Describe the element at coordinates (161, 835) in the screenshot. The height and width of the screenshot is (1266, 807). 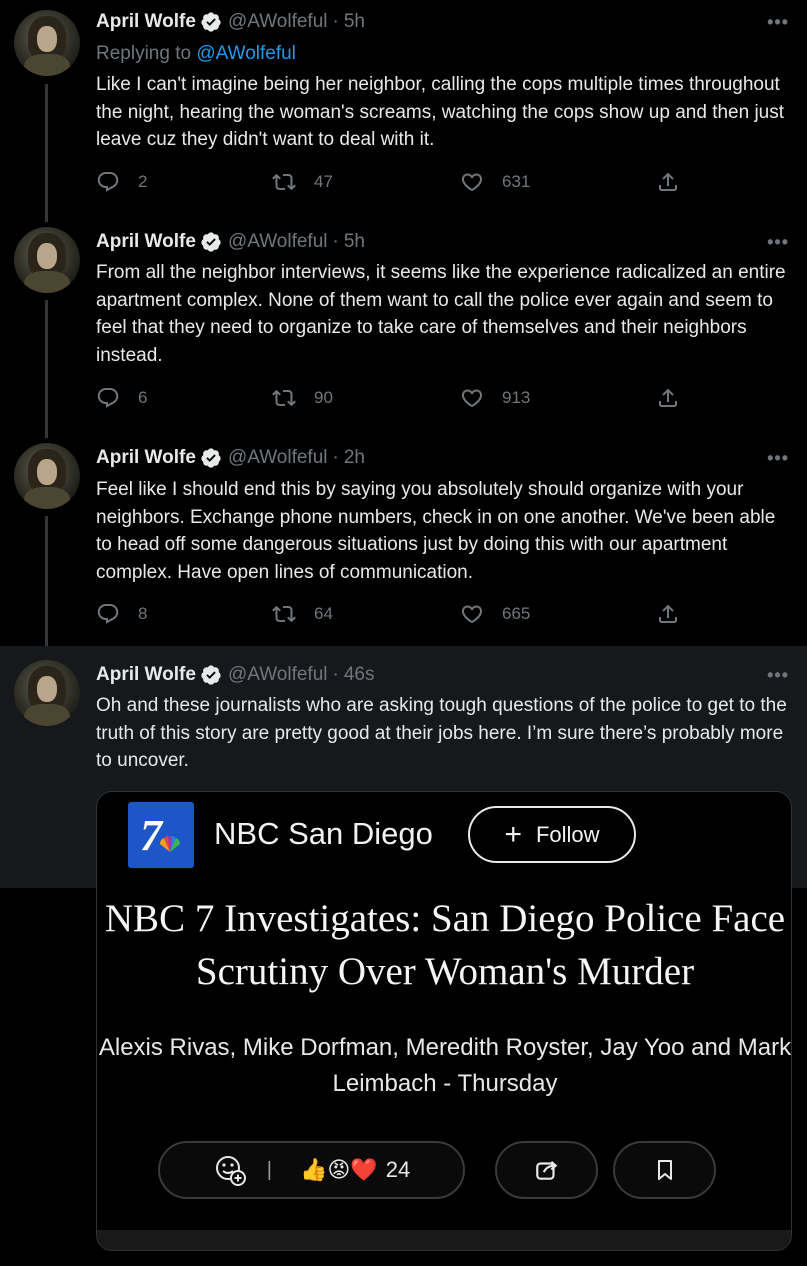
I see `nbc-7-logo: 7` at that location.